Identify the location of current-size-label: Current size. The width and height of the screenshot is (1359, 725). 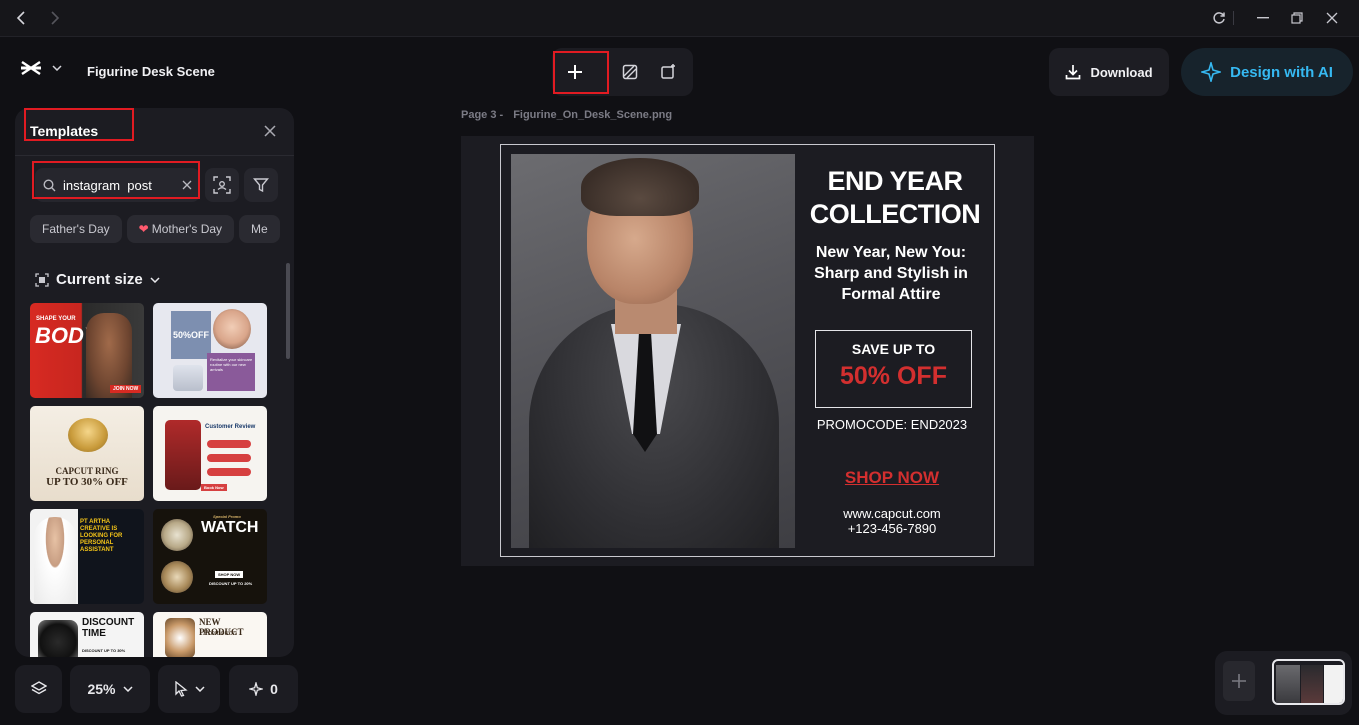
(99, 279).